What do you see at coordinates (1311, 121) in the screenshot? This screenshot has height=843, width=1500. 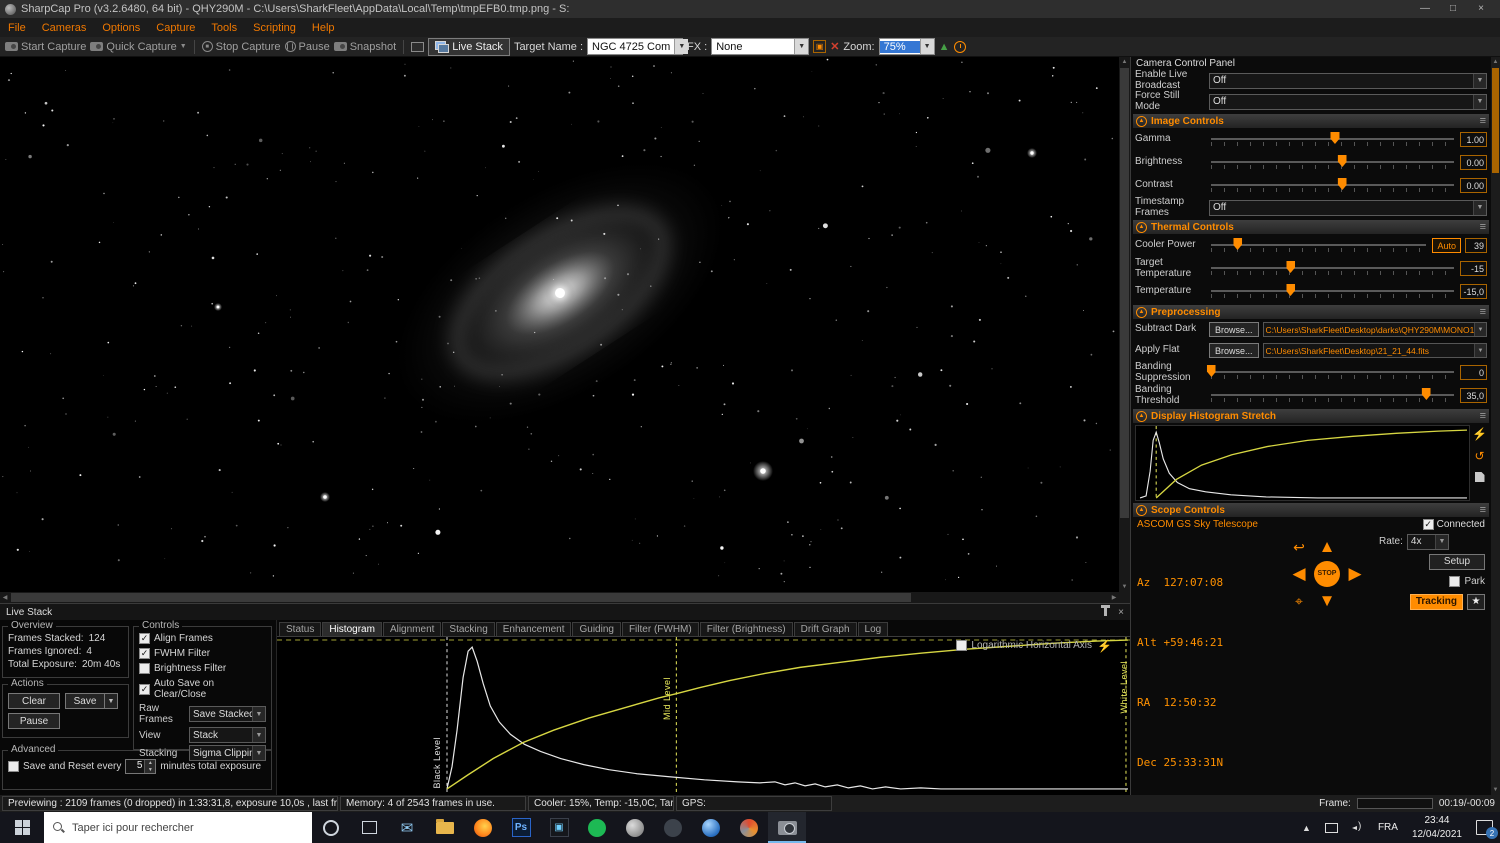 I see `image-controls-header: ▲ Image Controls ≡` at bounding box center [1311, 121].